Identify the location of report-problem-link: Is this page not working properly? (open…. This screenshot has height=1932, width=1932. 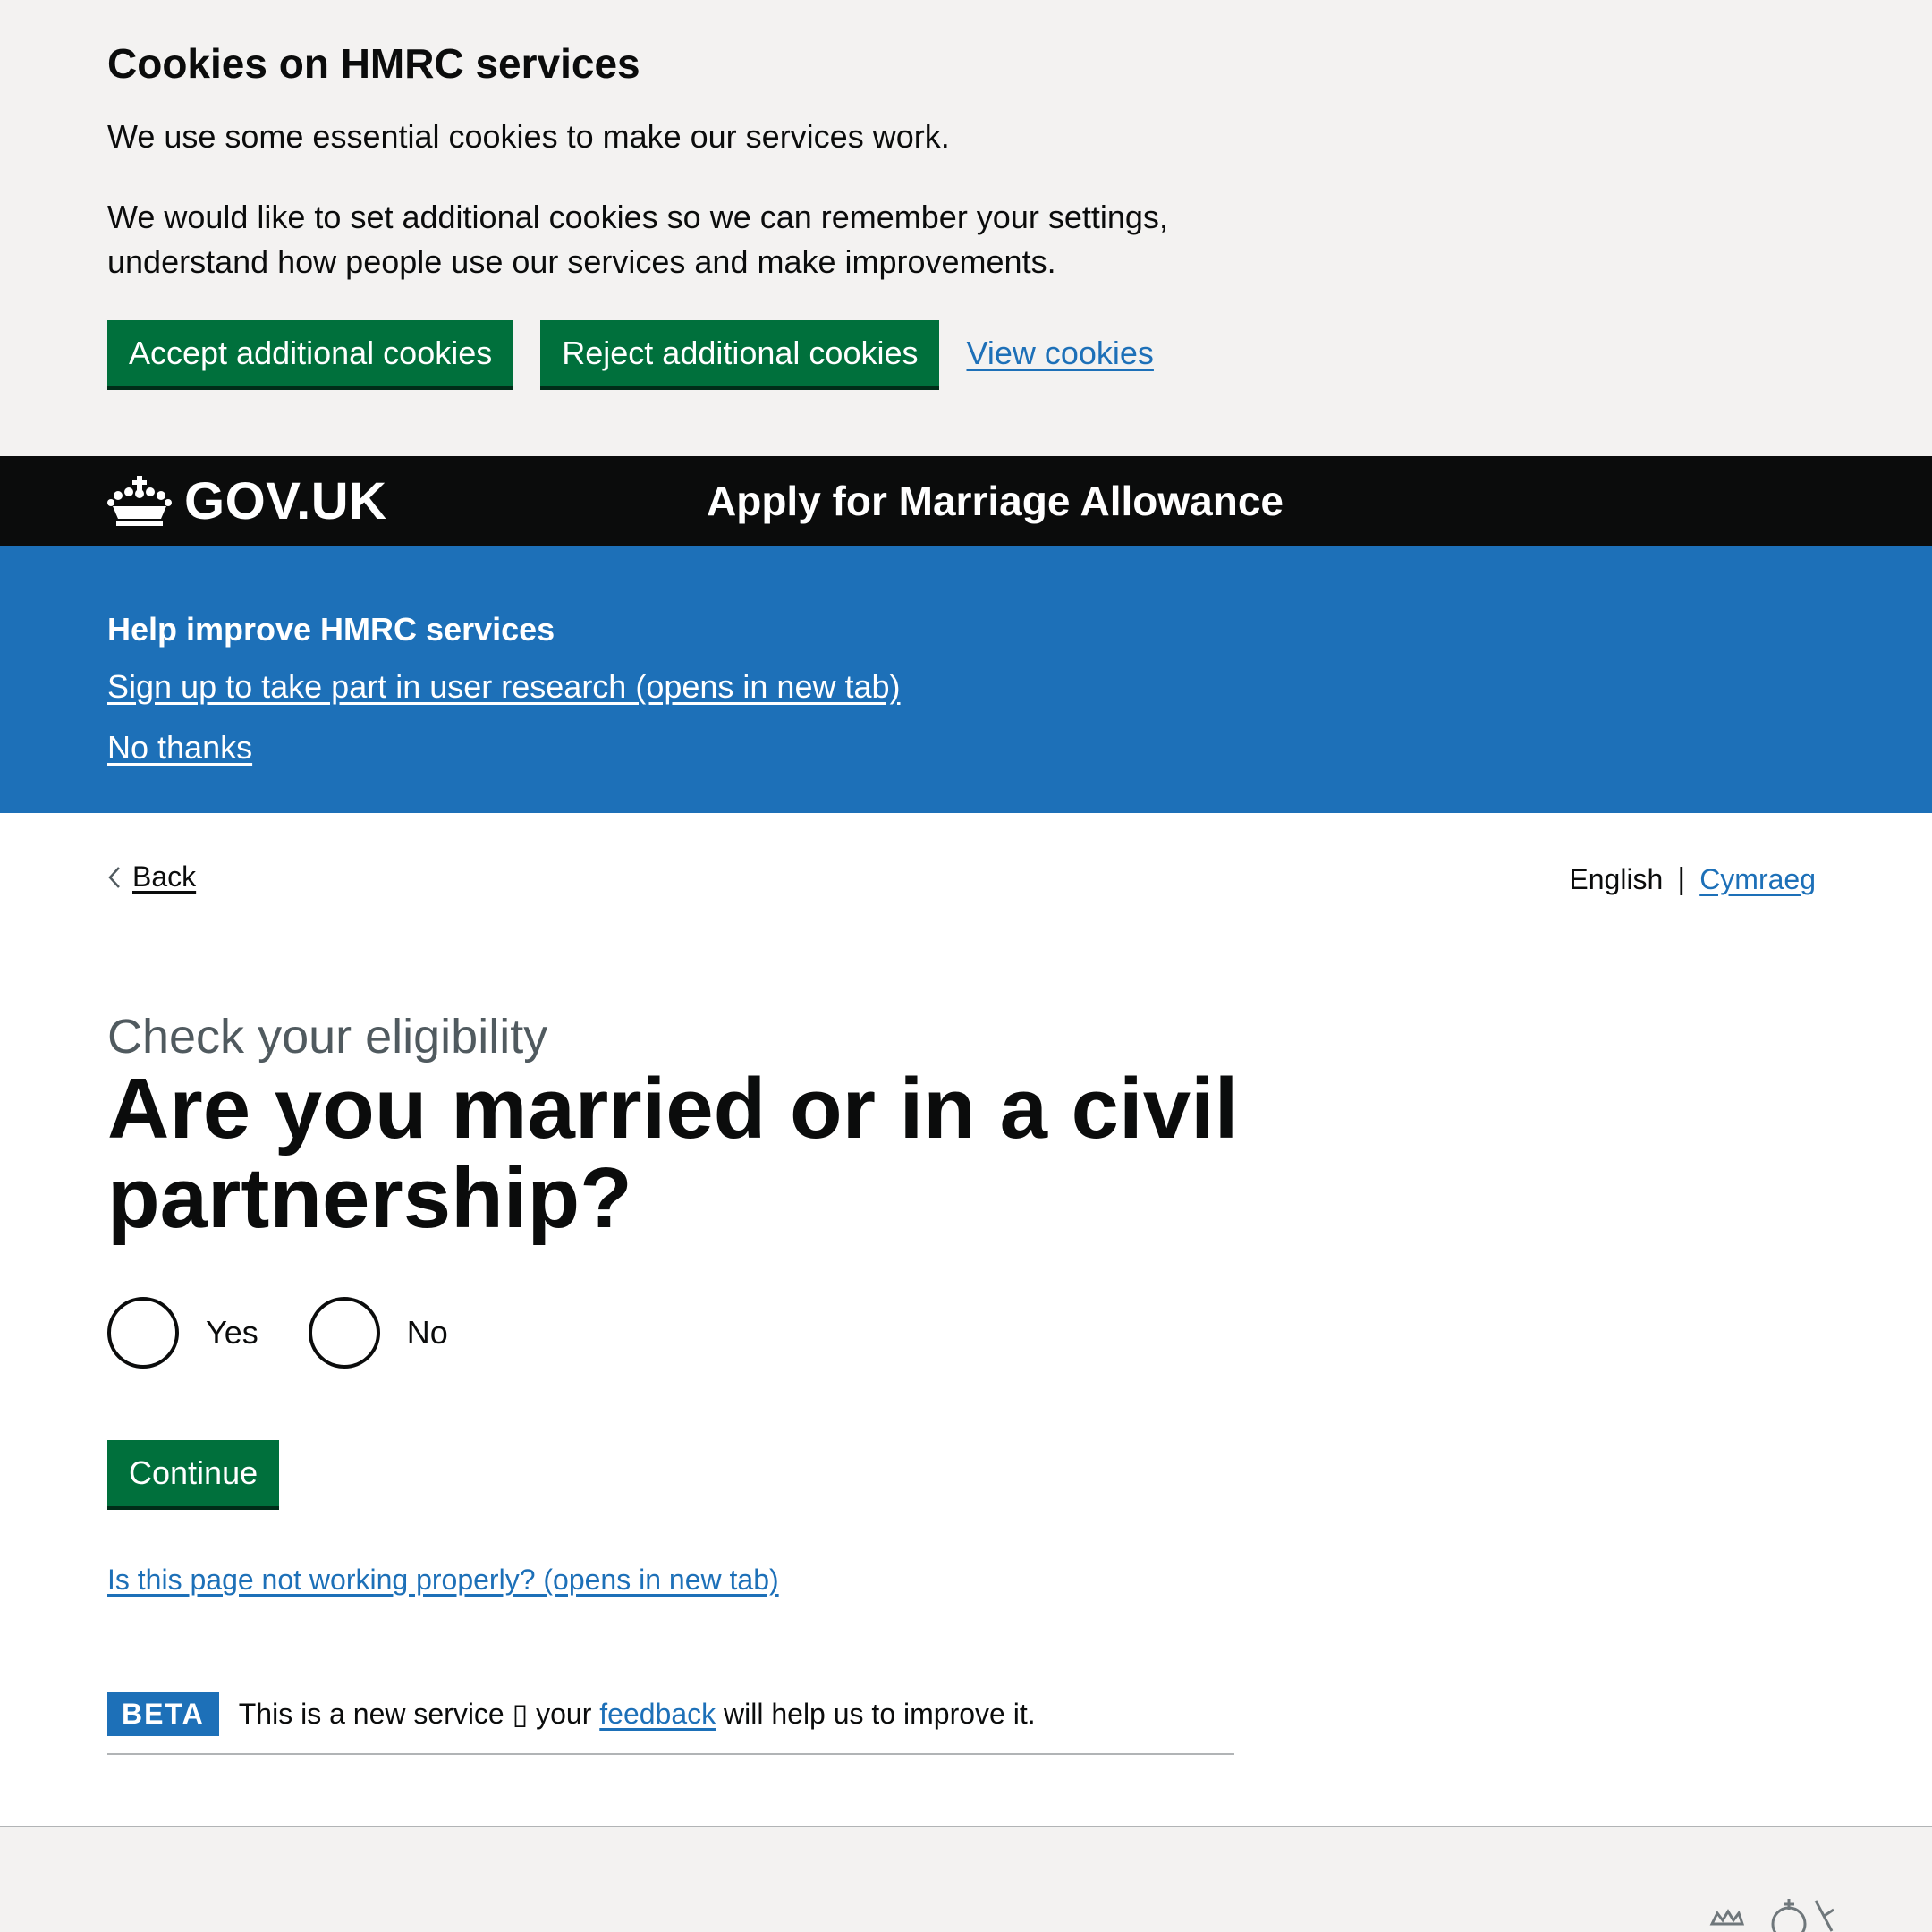
(443, 1580).